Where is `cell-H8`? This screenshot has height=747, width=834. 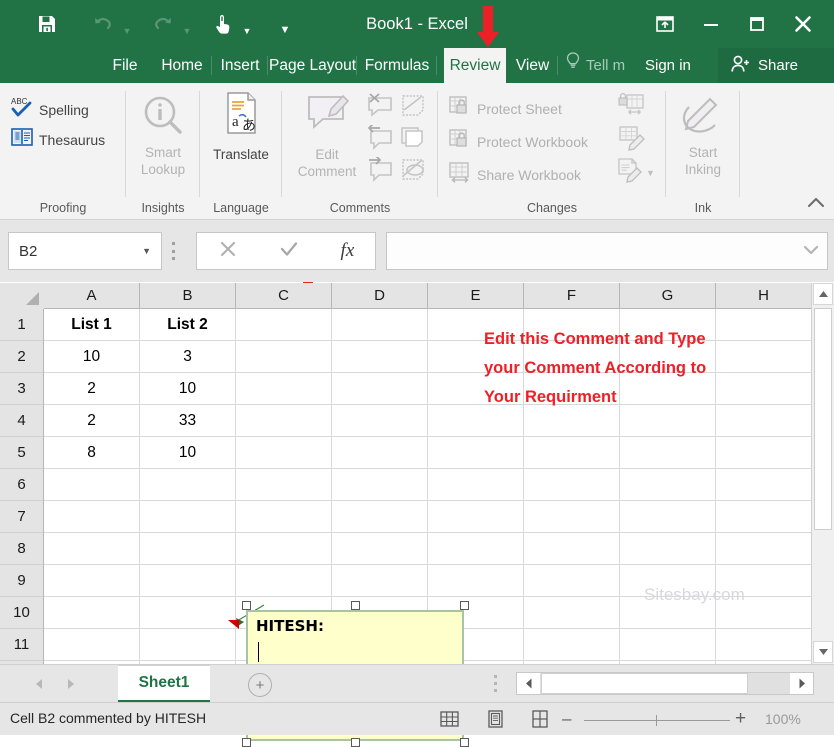
cell-H8 is located at coordinates (764, 549).